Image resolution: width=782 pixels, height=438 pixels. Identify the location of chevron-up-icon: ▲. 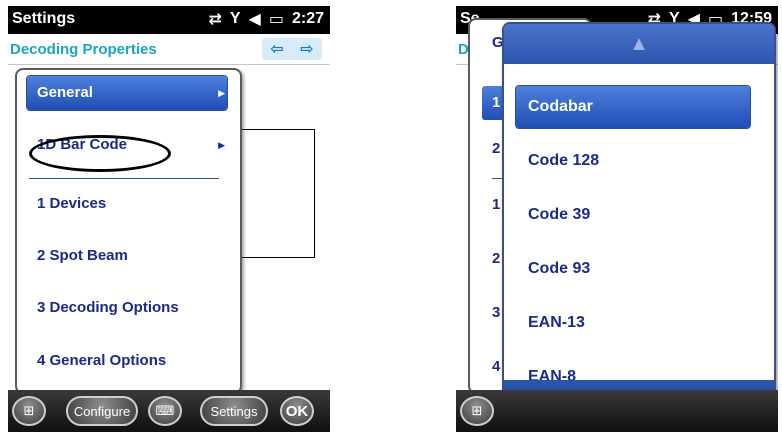
(639, 43).